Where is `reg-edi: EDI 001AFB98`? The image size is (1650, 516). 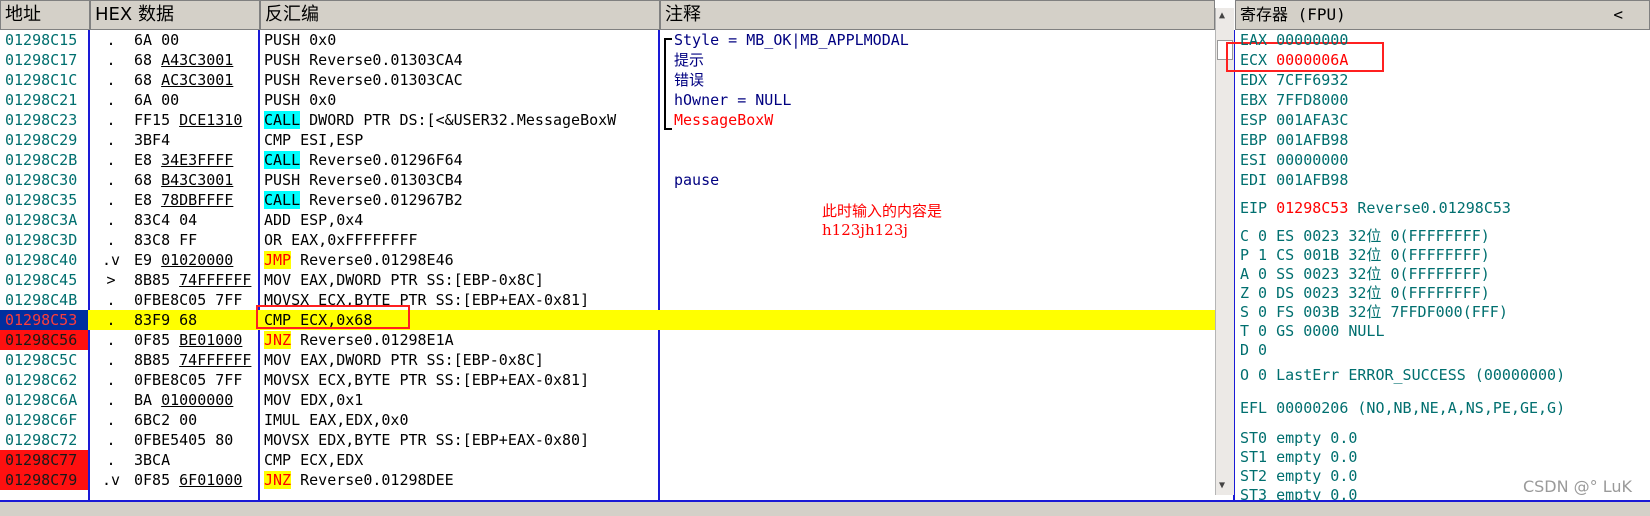 reg-edi: EDI 001AFB98 is located at coordinates (1294, 180).